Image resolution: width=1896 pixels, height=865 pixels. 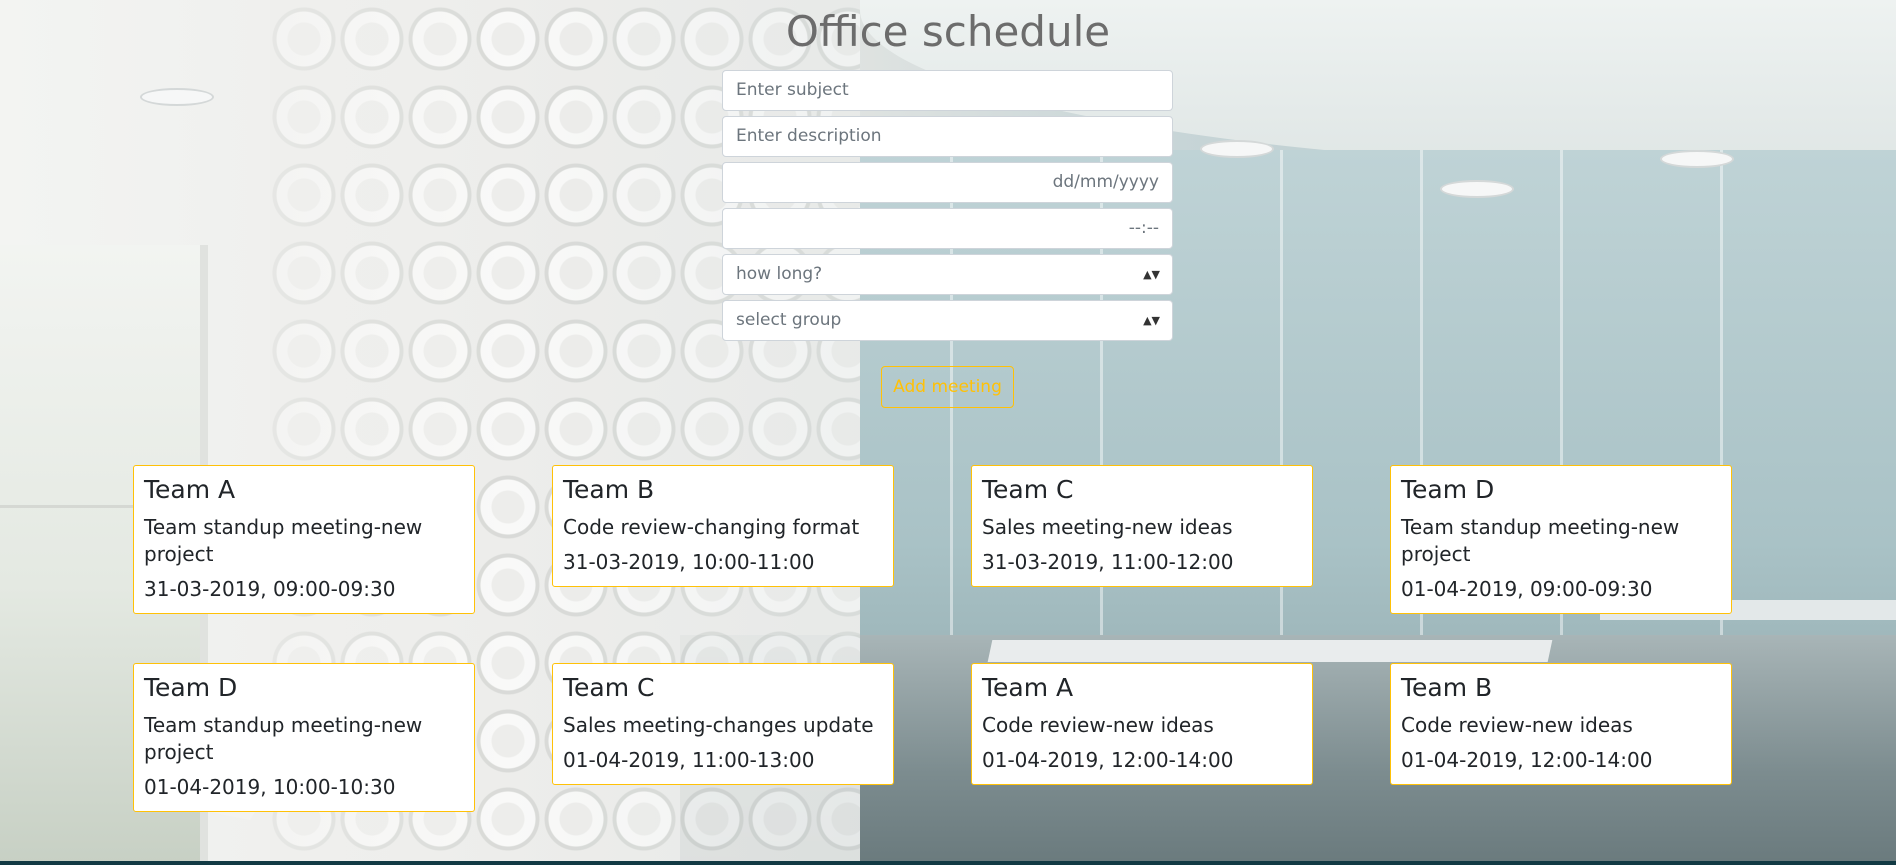 What do you see at coordinates (1143, 228) in the screenshot?
I see `time-placeholder: --:--` at bounding box center [1143, 228].